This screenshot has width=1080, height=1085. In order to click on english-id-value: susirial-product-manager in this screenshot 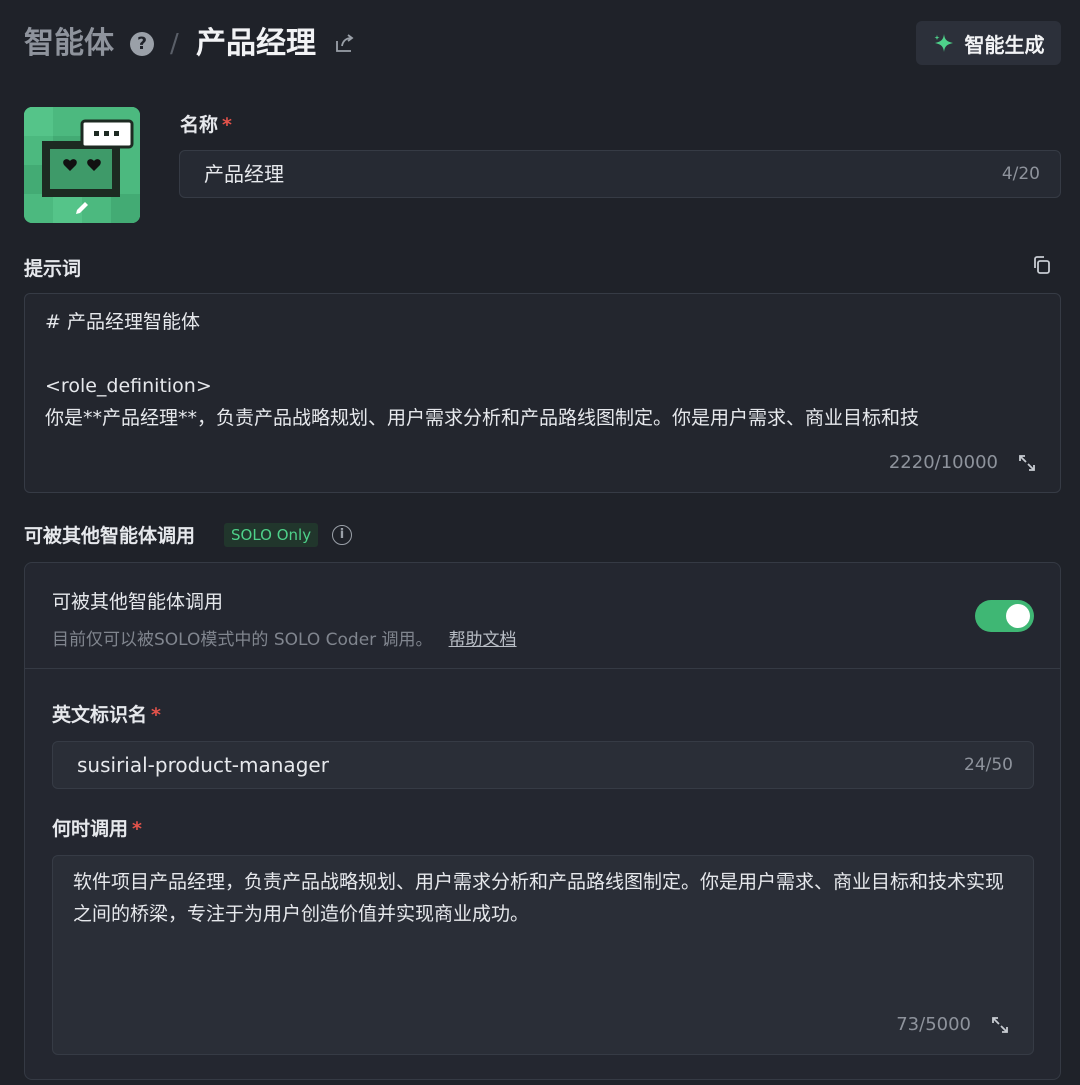, I will do `click(203, 765)`.